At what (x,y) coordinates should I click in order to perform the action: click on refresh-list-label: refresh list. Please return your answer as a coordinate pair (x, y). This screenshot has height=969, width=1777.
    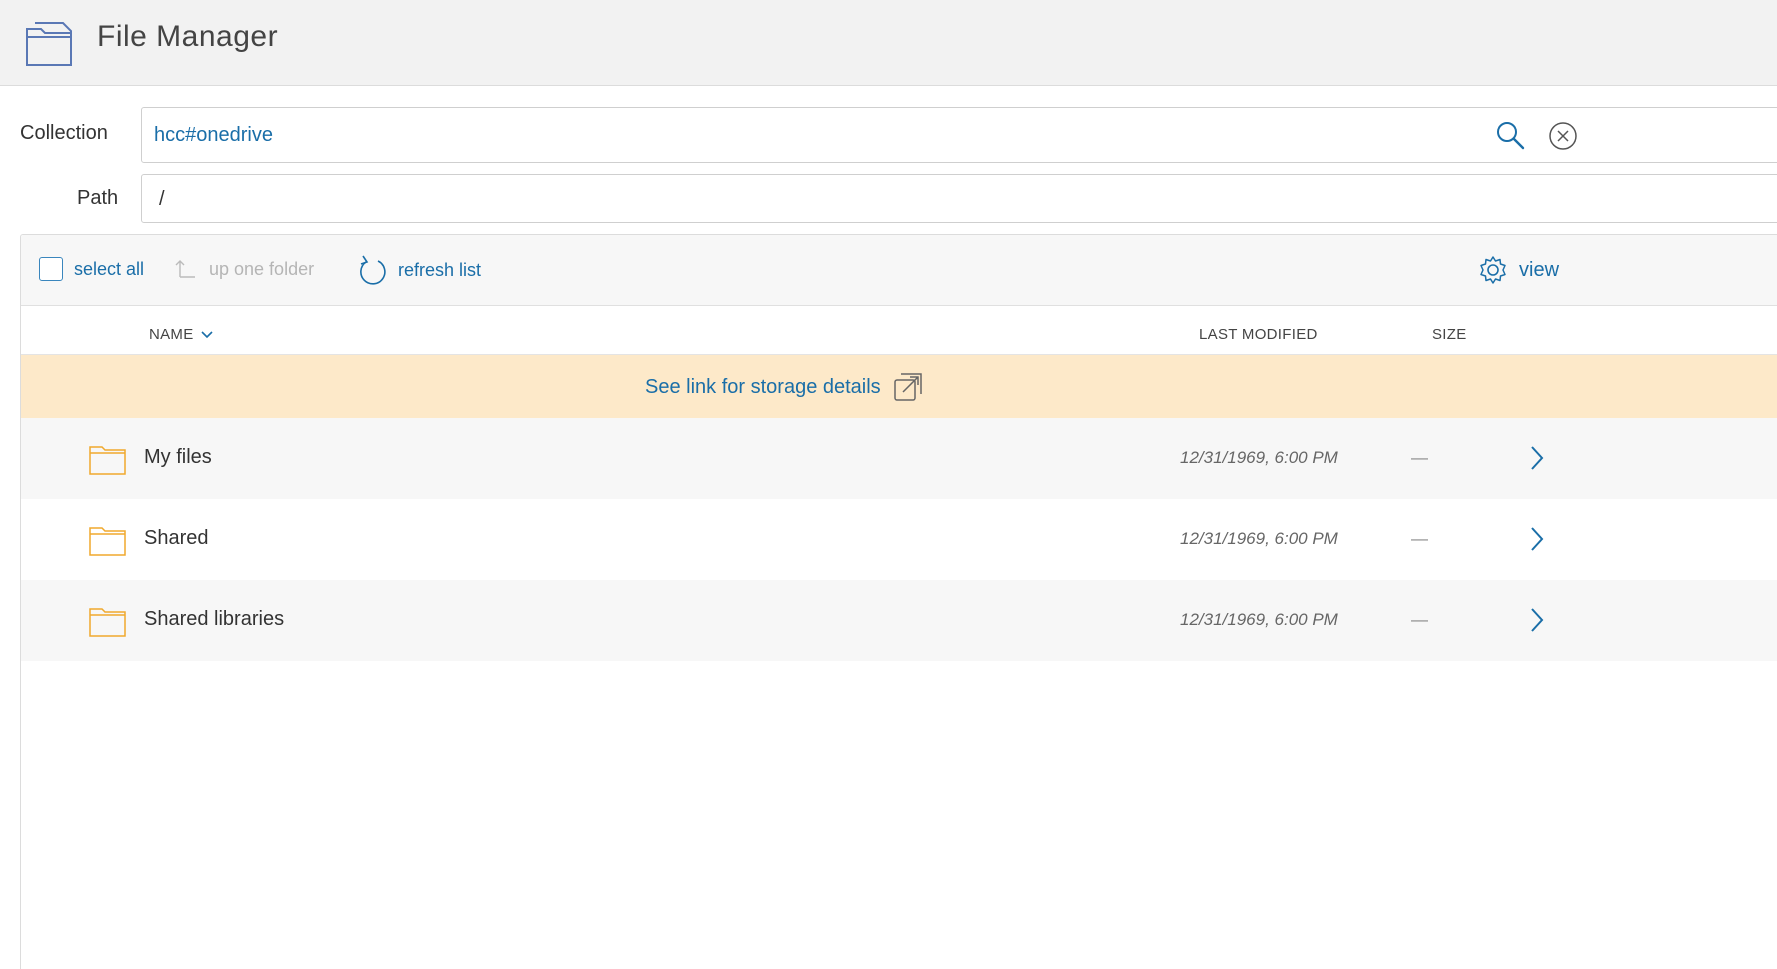
    Looking at the image, I should click on (440, 269).